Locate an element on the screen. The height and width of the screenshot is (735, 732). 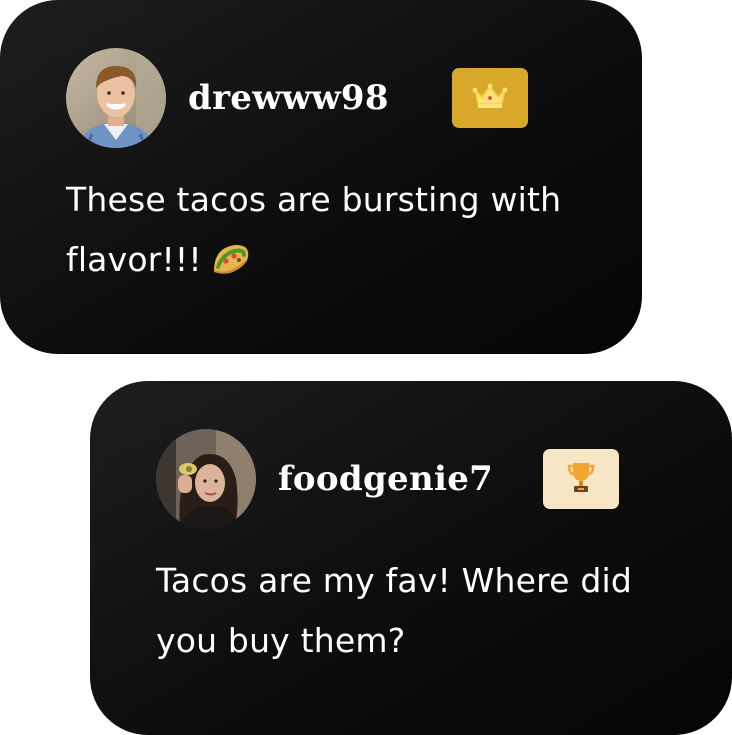
username: foodgenie7 is located at coordinates (385, 479).